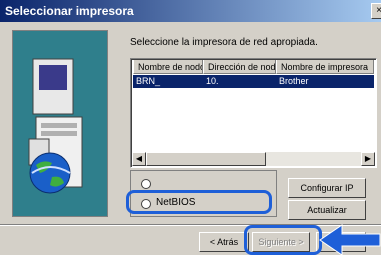 The height and width of the screenshot is (255, 381). Describe the element at coordinates (168, 67) in the screenshot. I see `column-header-node-name: Nombre de nodo` at that location.